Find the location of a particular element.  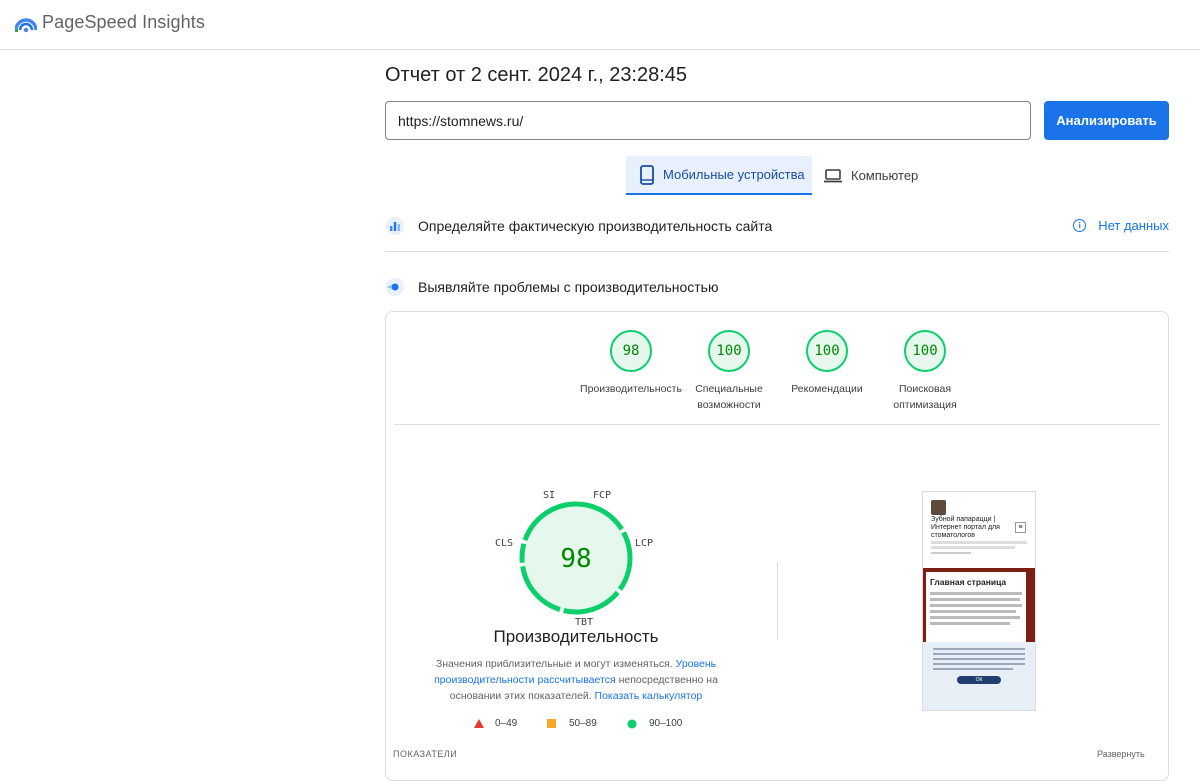

report-title: Отчет от 2 сент. 2024 г., 23:28:45 is located at coordinates (536, 75).